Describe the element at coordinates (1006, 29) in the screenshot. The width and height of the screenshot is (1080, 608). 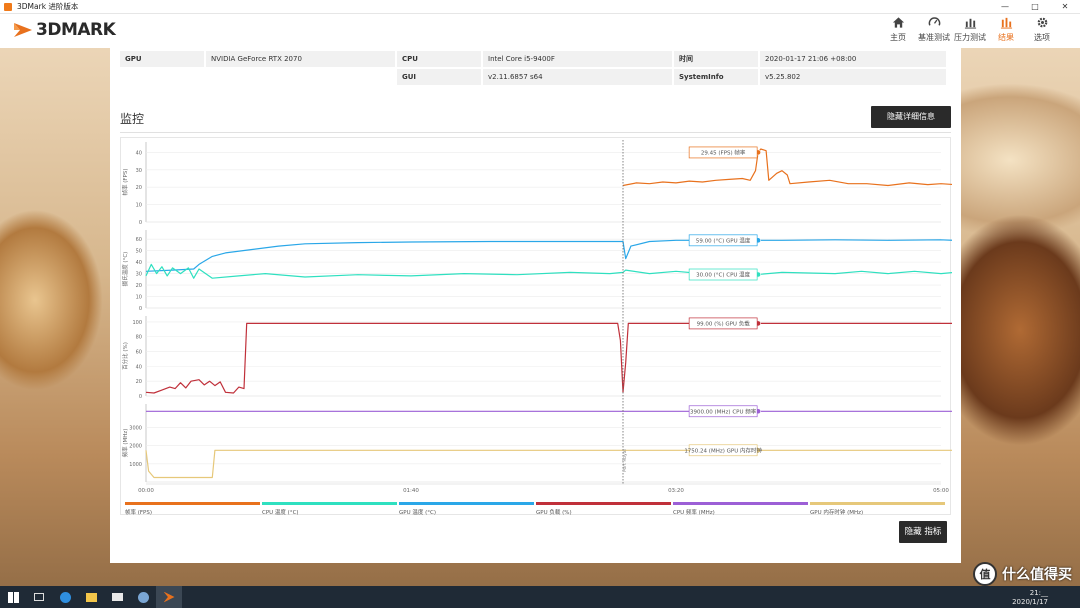
I see `nav-results: 结果` at that location.